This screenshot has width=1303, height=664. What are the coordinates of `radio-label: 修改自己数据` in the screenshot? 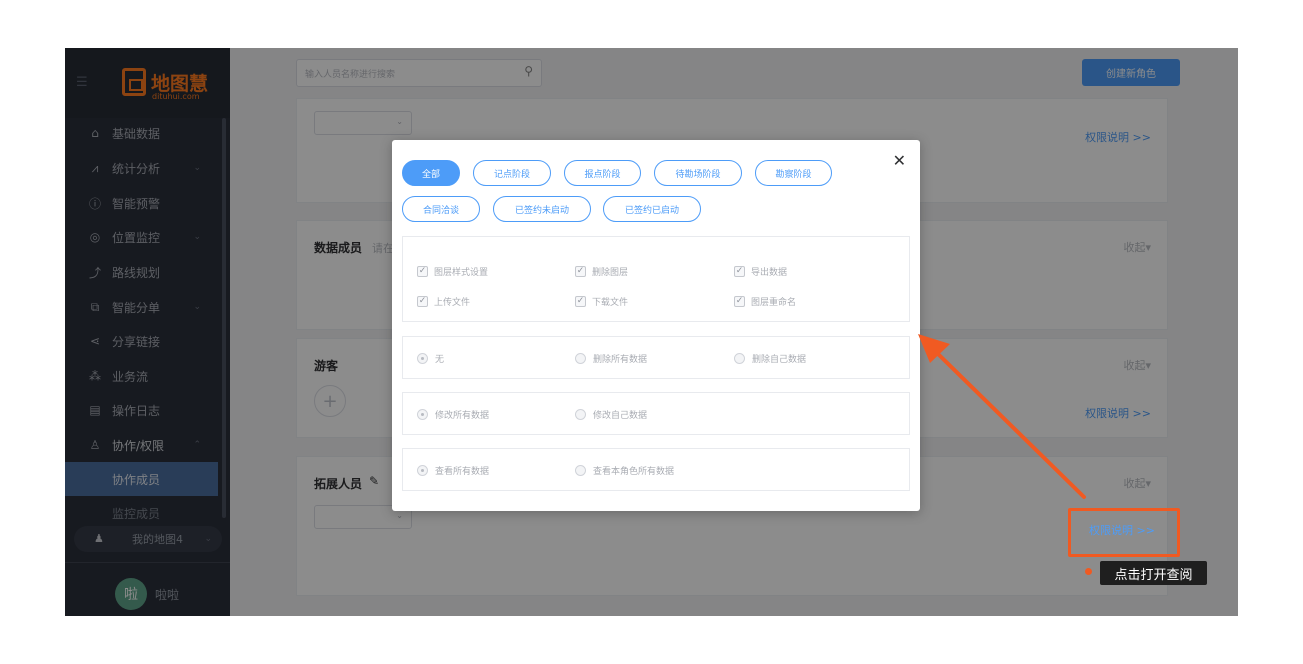 It's located at (620, 416).